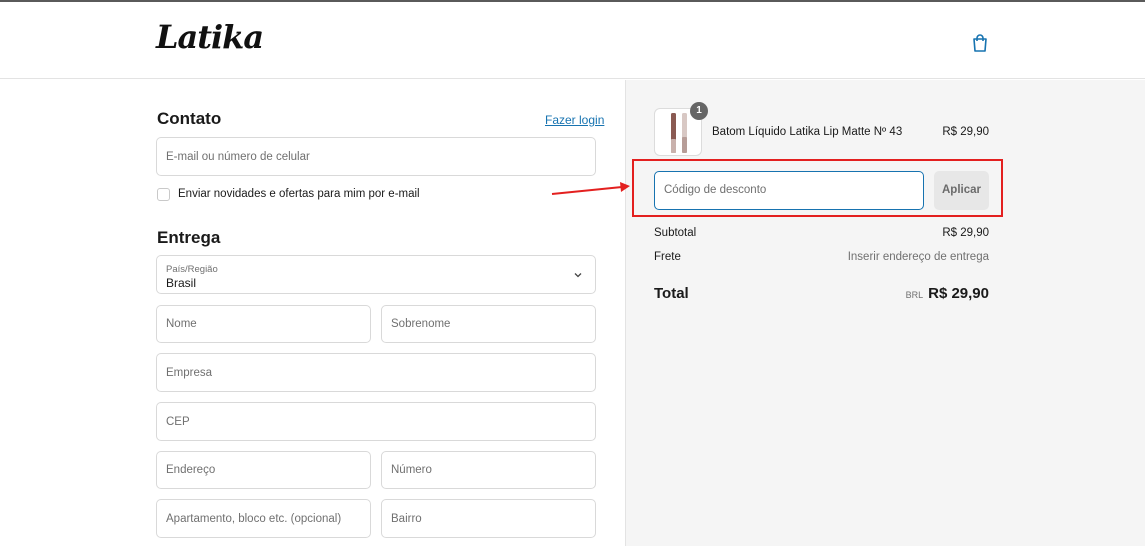 The height and width of the screenshot is (546, 1145). What do you see at coordinates (376, 156) in the screenshot?
I see `email-field: E-mail ou número de celular` at bounding box center [376, 156].